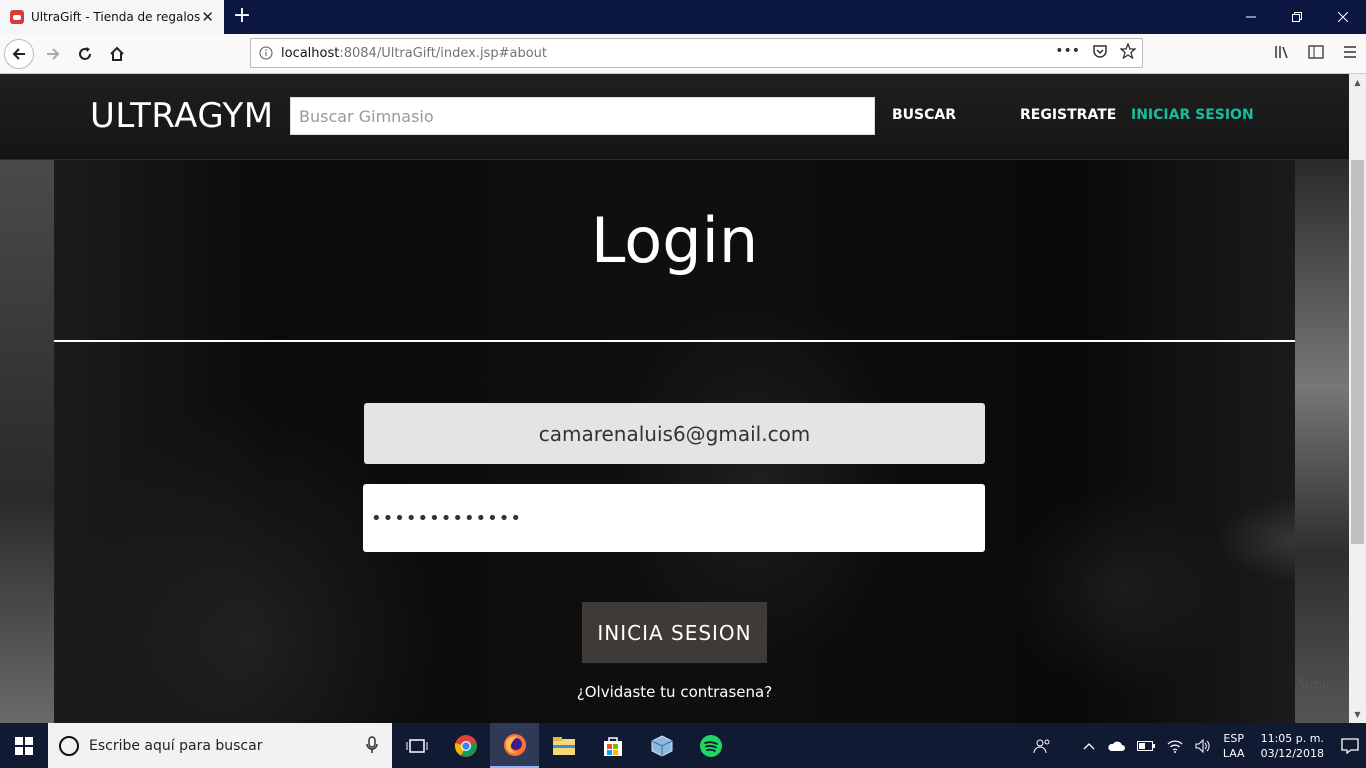 This screenshot has width=1366, height=768. I want to click on new-tab-button: +, so click(242, 16).